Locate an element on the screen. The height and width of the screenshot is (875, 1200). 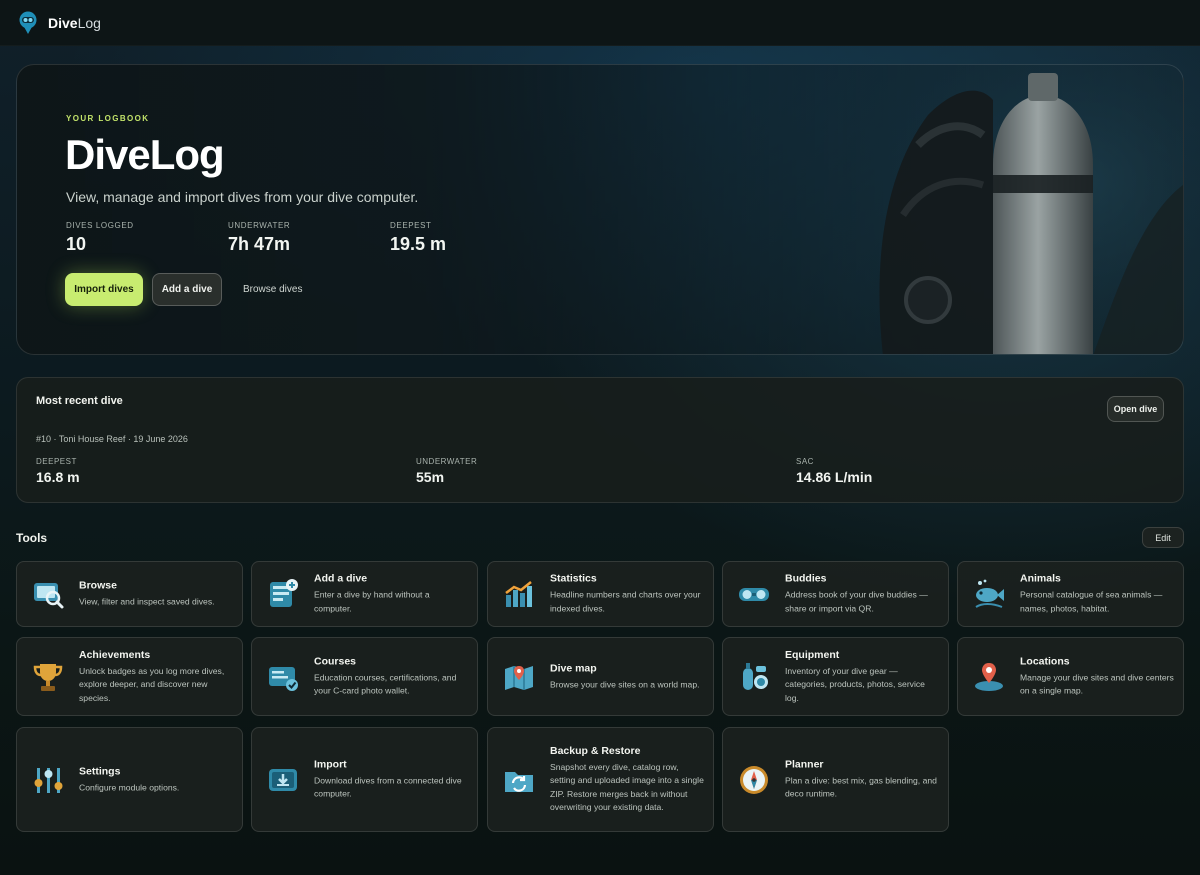
brand-bold: Dive is located at coordinates (63, 22).